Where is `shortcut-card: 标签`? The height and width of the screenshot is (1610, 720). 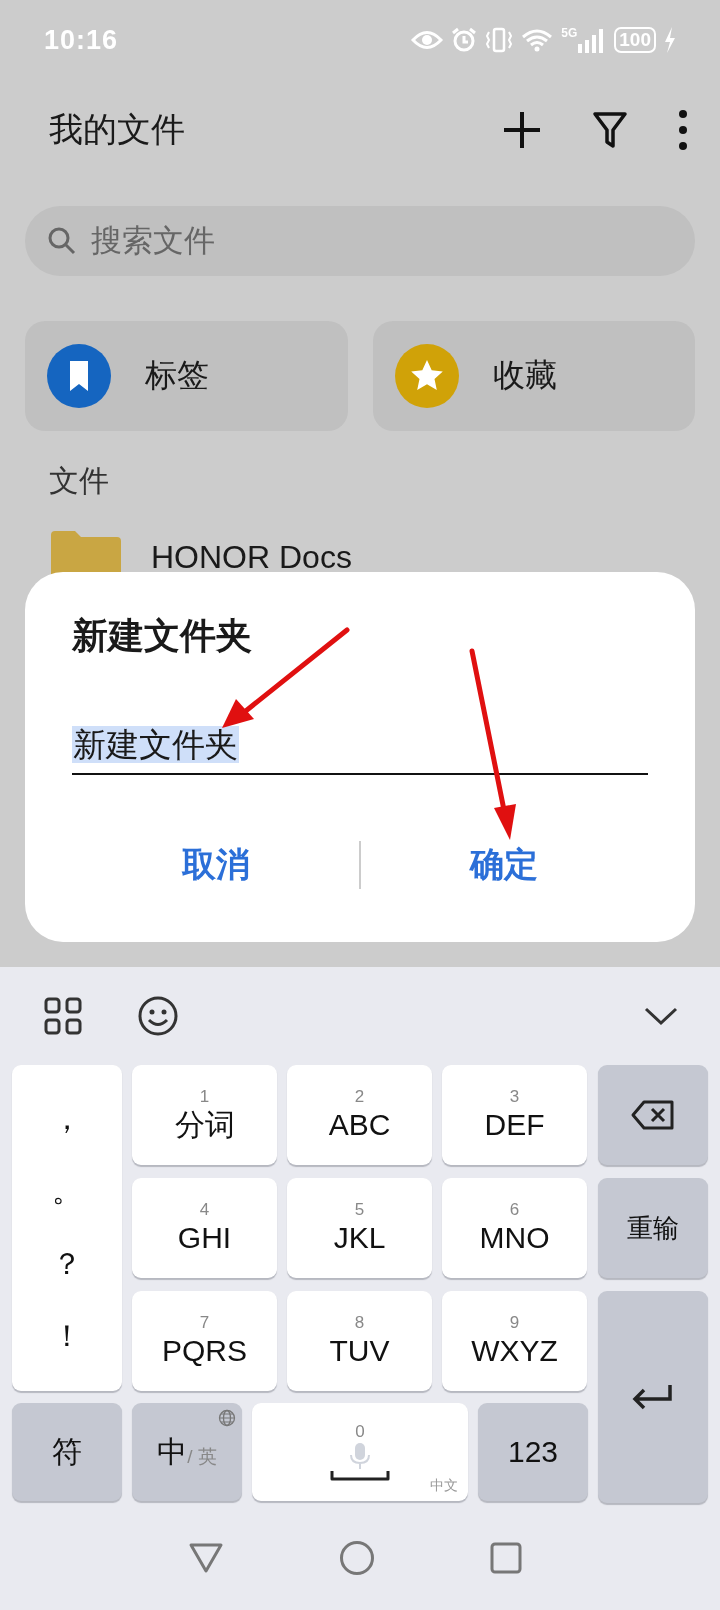 shortcut-card: 标签 is located at coordinates (186, 376).